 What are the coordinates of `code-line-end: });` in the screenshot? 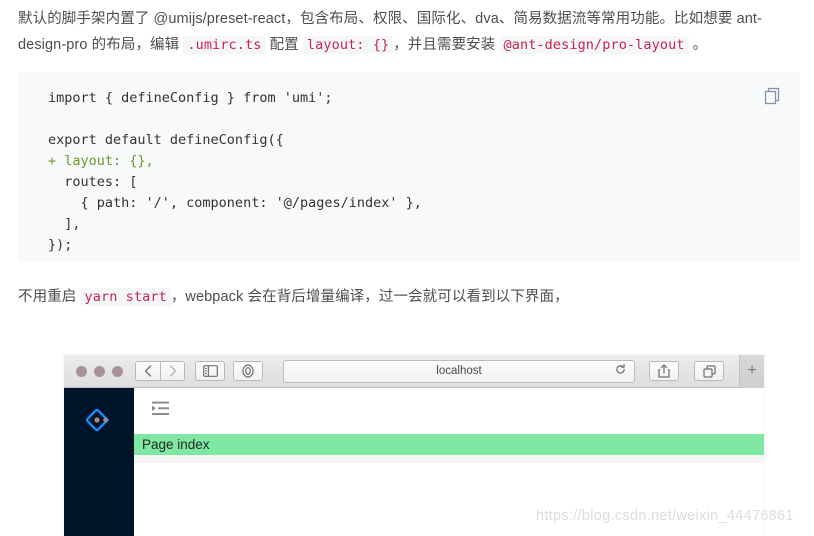 It's located at (60, 245).